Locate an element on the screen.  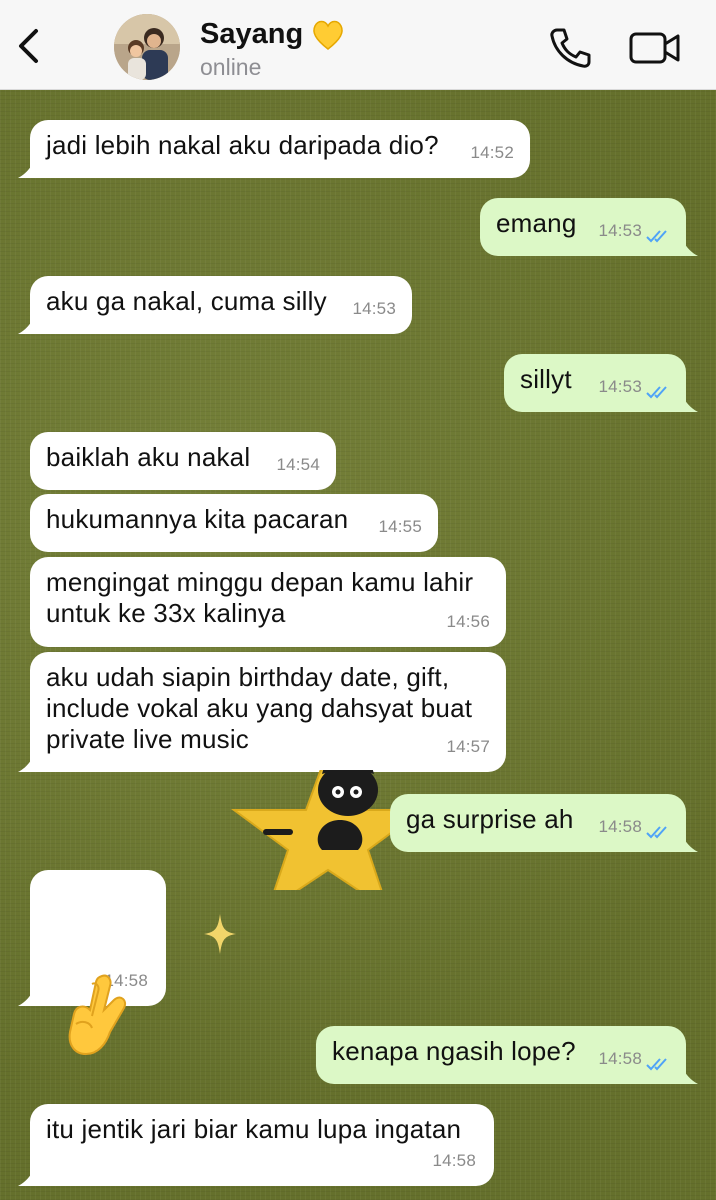
message-text: jadi lebih nakal aku daripada dio? is located at coordinates (242, 145).